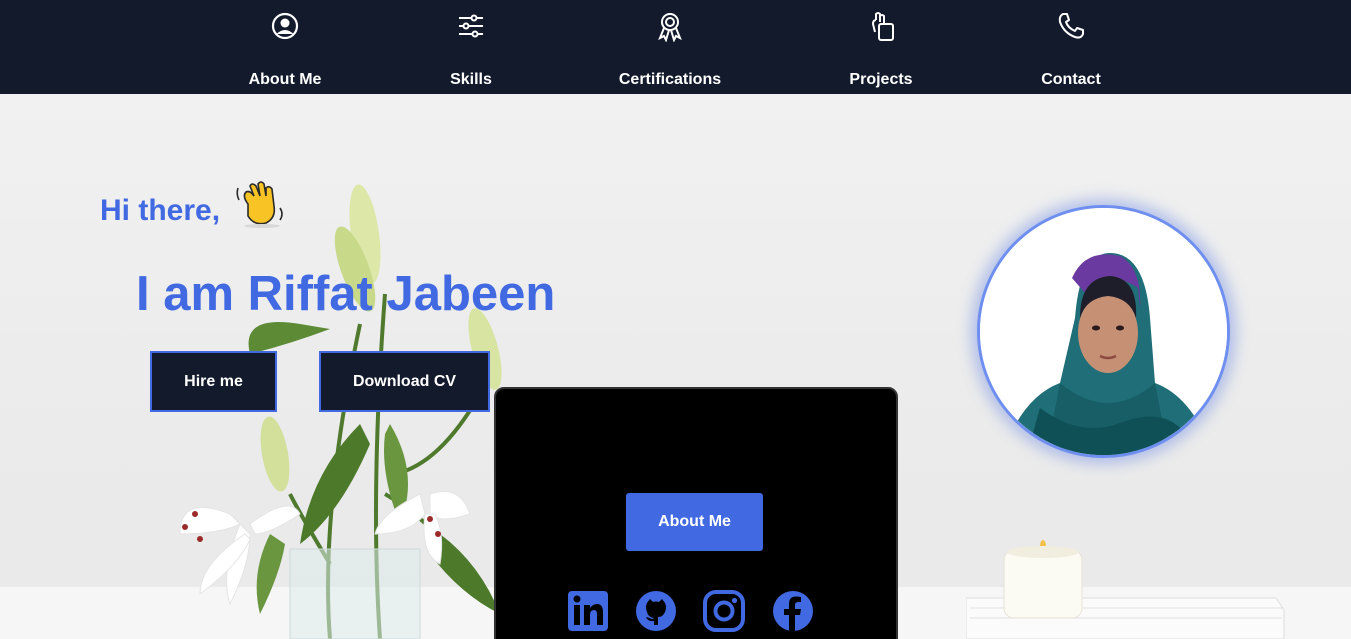  Describe the element at coordinates (213, 381) in the screenshot. I see `hire-me-button: Hire me` at that location.